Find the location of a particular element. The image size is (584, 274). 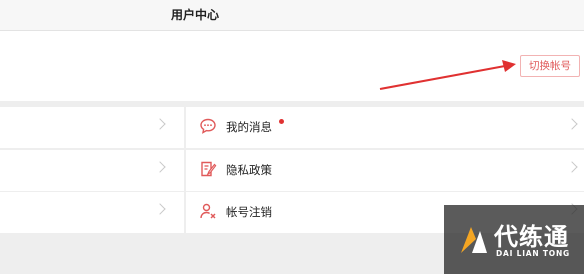

watermark-name: 代练通 is located at coordinates (531, 237).